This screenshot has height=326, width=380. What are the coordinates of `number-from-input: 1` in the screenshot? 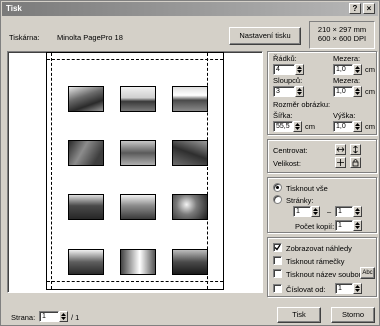 It's located at (344, 288).